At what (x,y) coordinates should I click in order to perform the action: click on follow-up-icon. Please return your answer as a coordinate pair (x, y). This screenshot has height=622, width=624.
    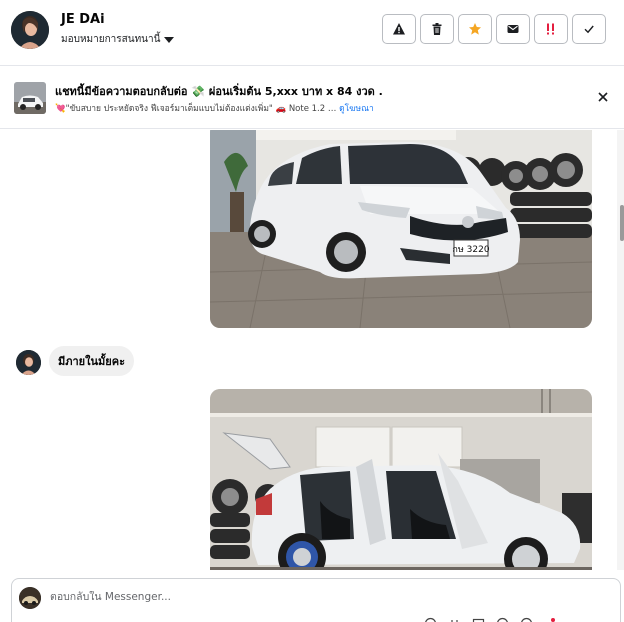
    Looking at the image, I should click on (550, 29).